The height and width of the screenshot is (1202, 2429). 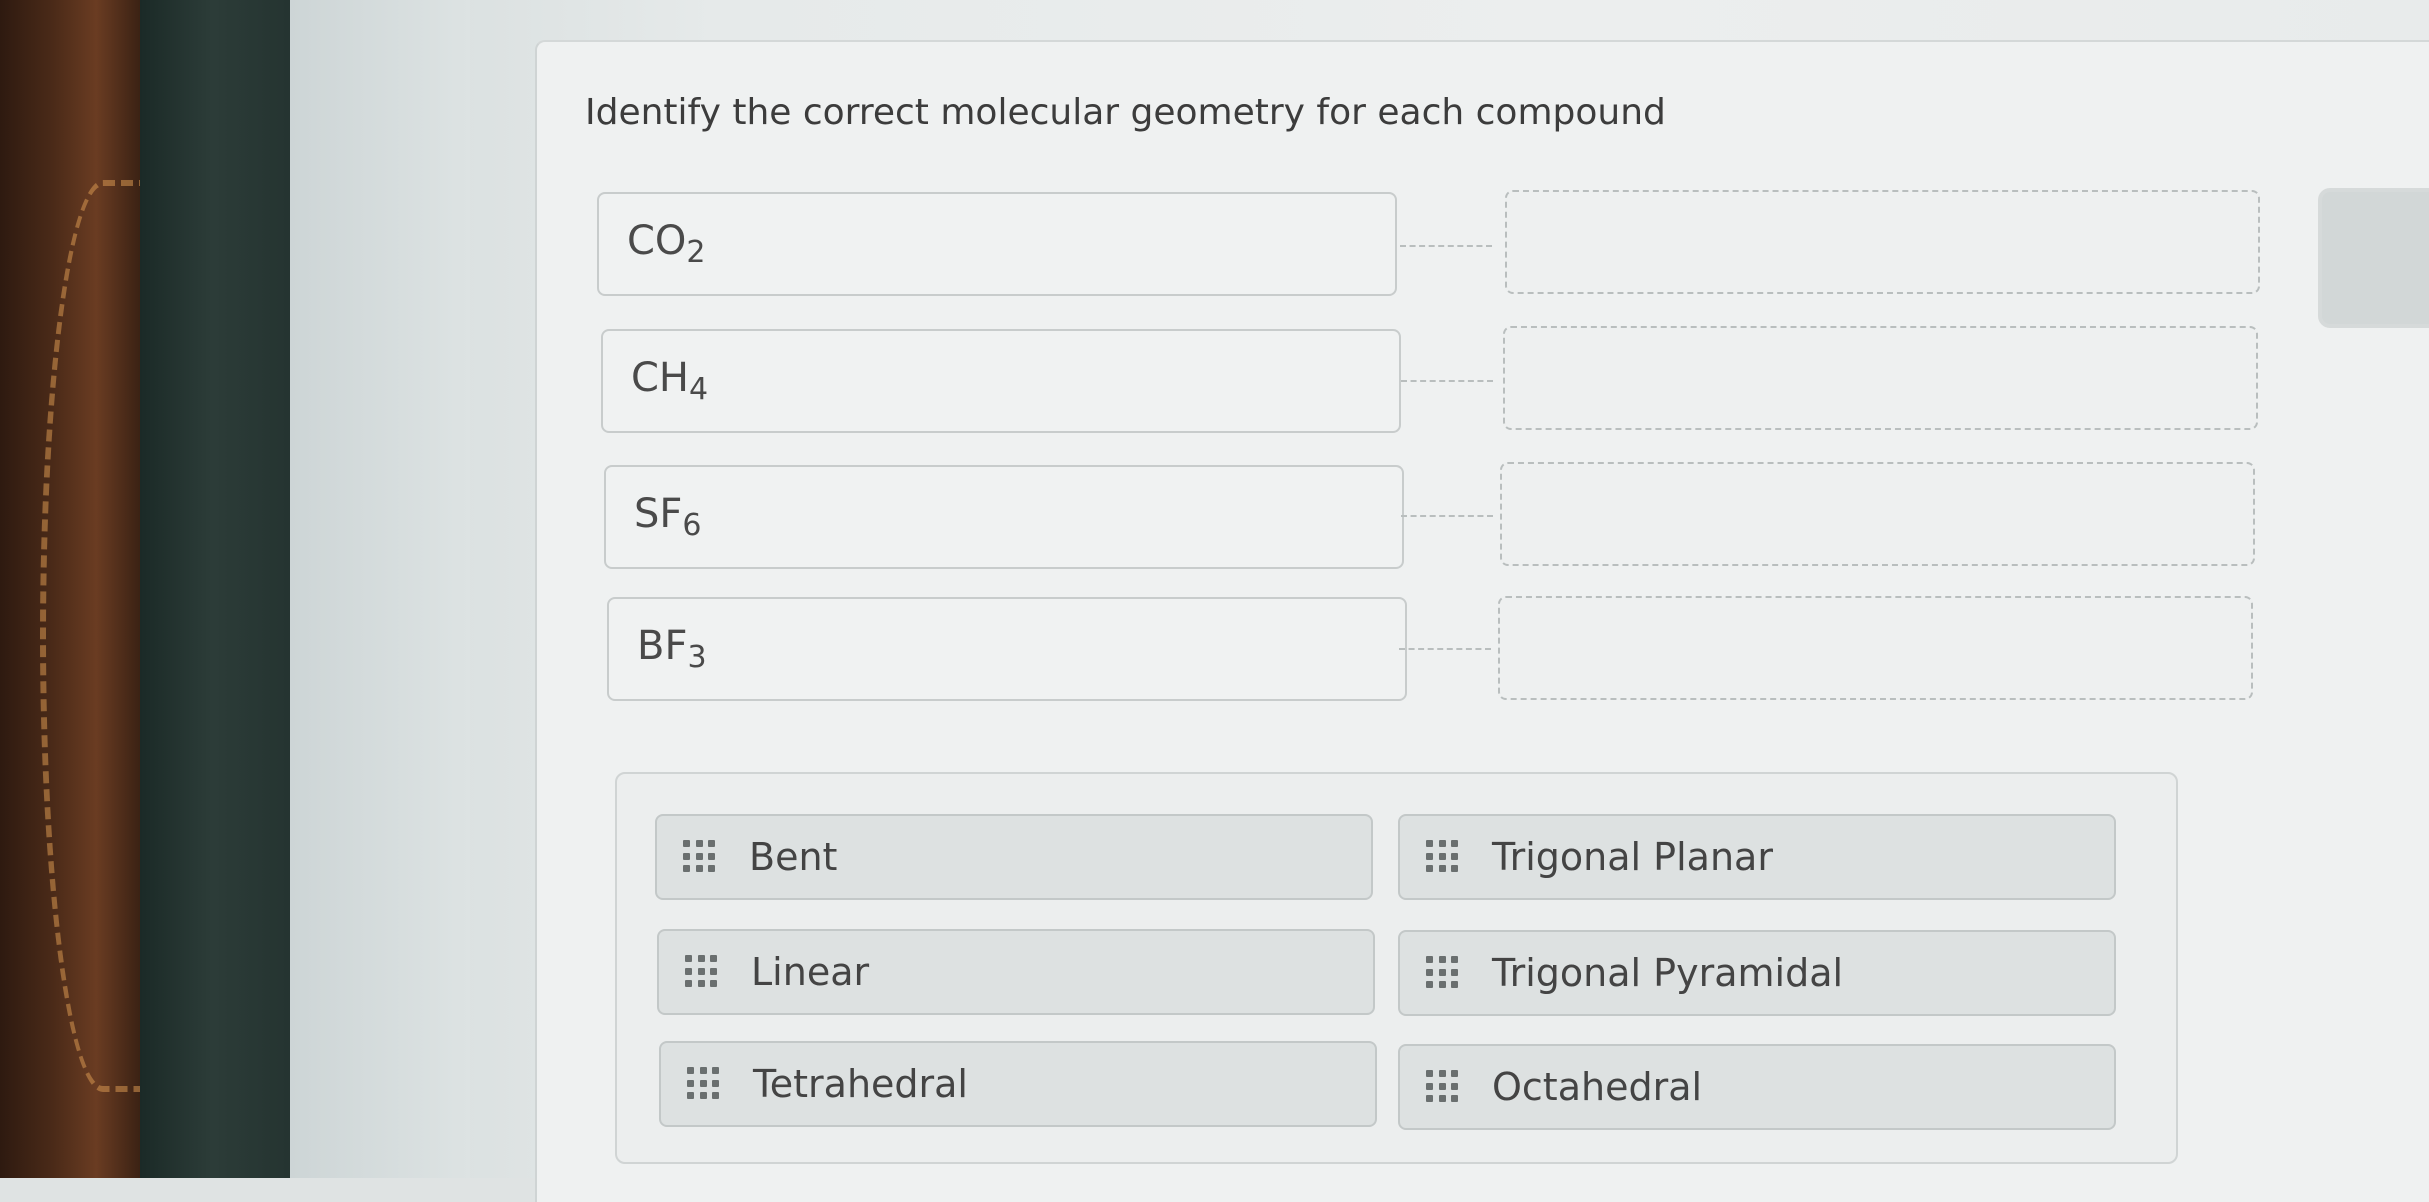 I want to click on option-tetrahedral: Tetrahedral, so click(x=1018, y=1084).